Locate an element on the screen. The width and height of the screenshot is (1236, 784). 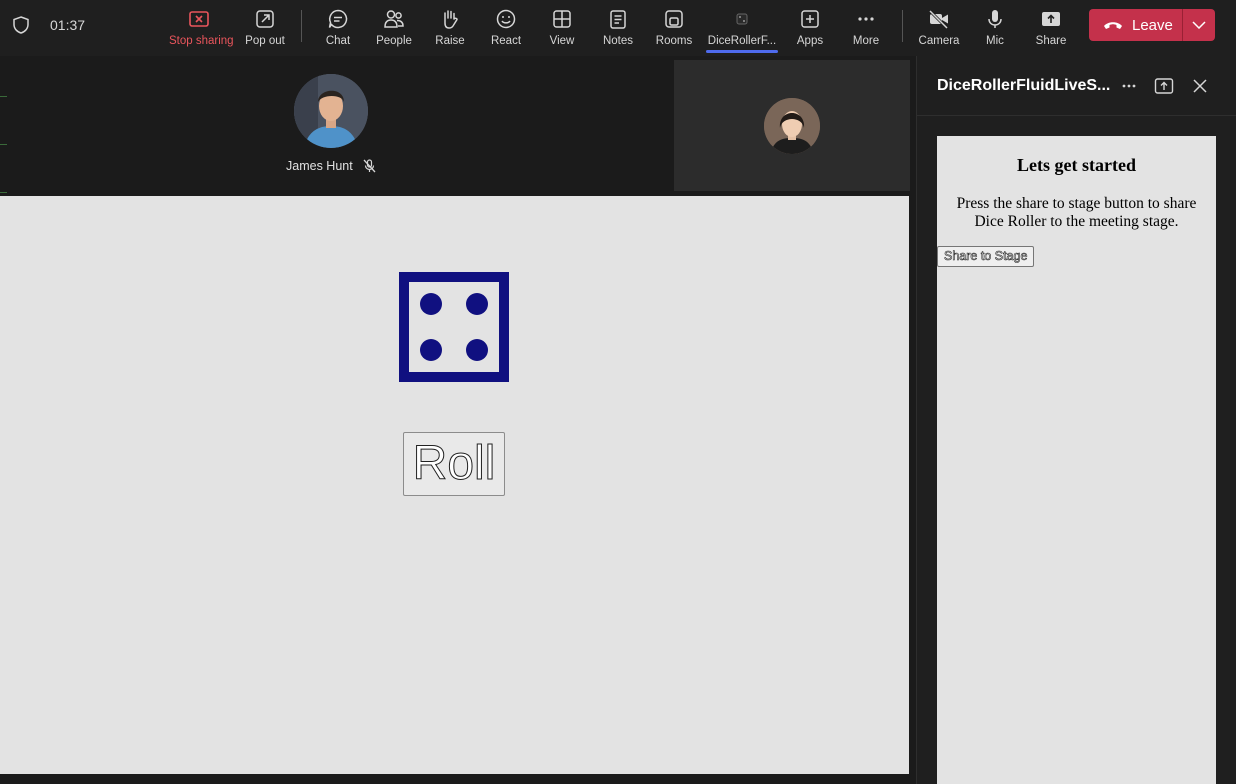
mic-button: Mic is located at coordinates (995, 28).